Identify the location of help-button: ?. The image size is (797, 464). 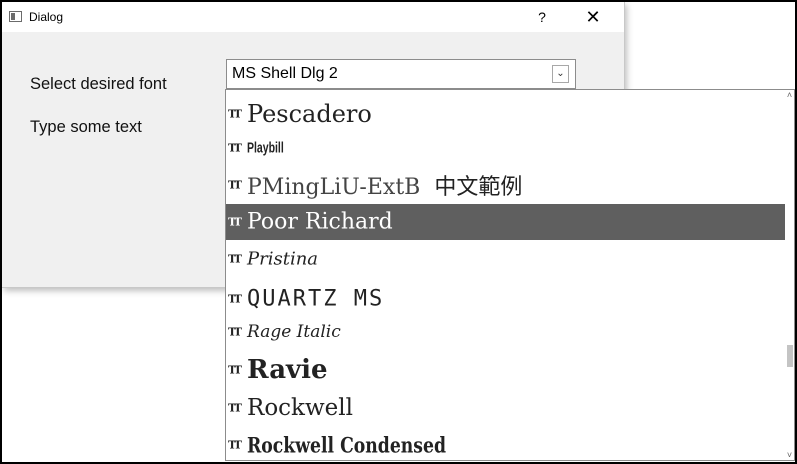
(542, 17).